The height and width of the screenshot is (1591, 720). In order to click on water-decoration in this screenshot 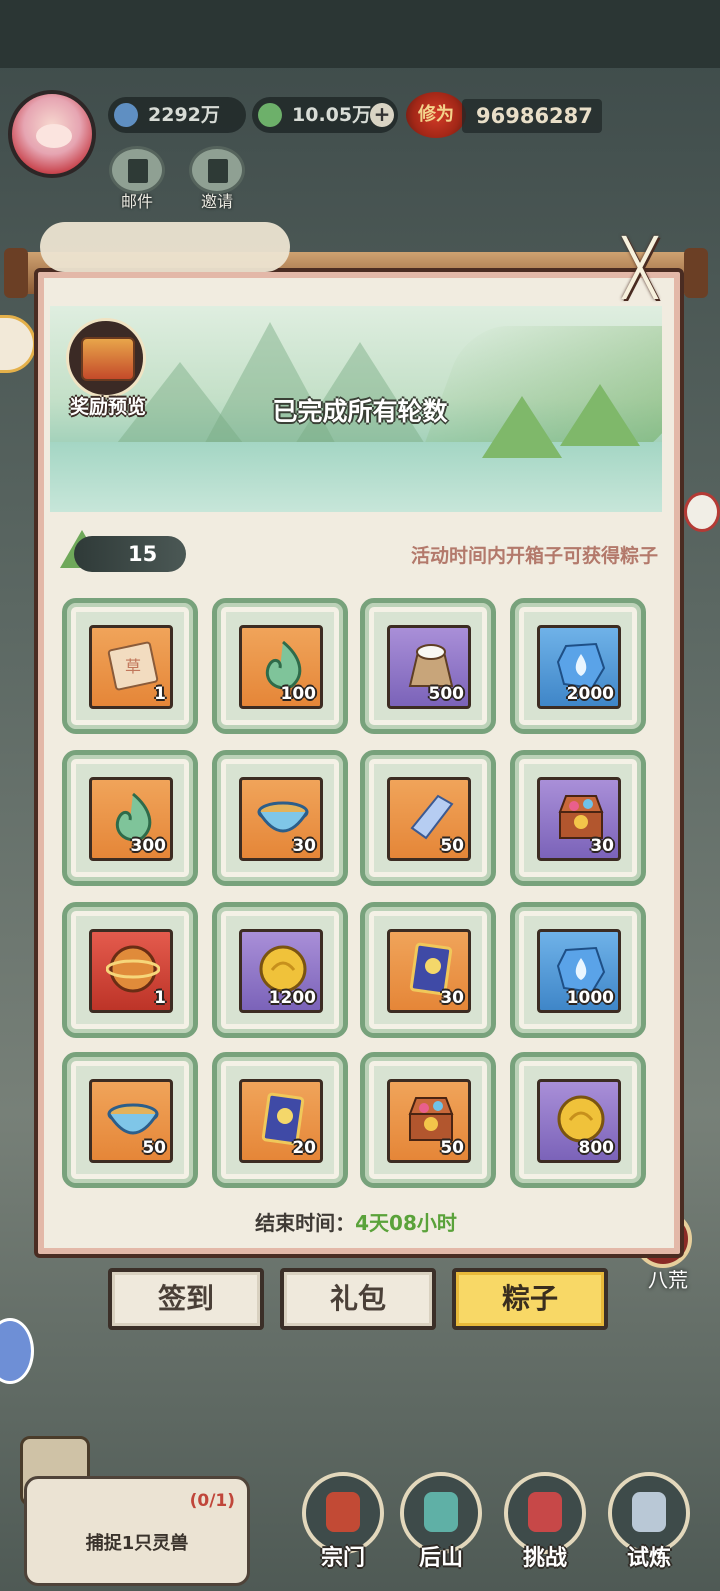, I will do `click(356, 477)`.